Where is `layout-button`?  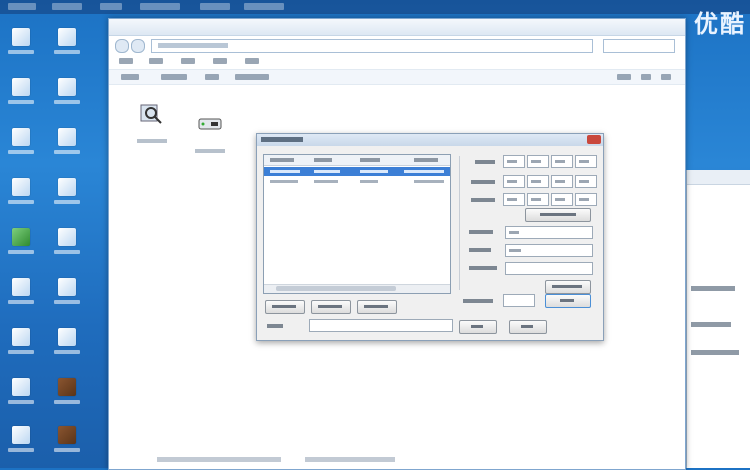
layout-button is located at coordinates (646, 77).